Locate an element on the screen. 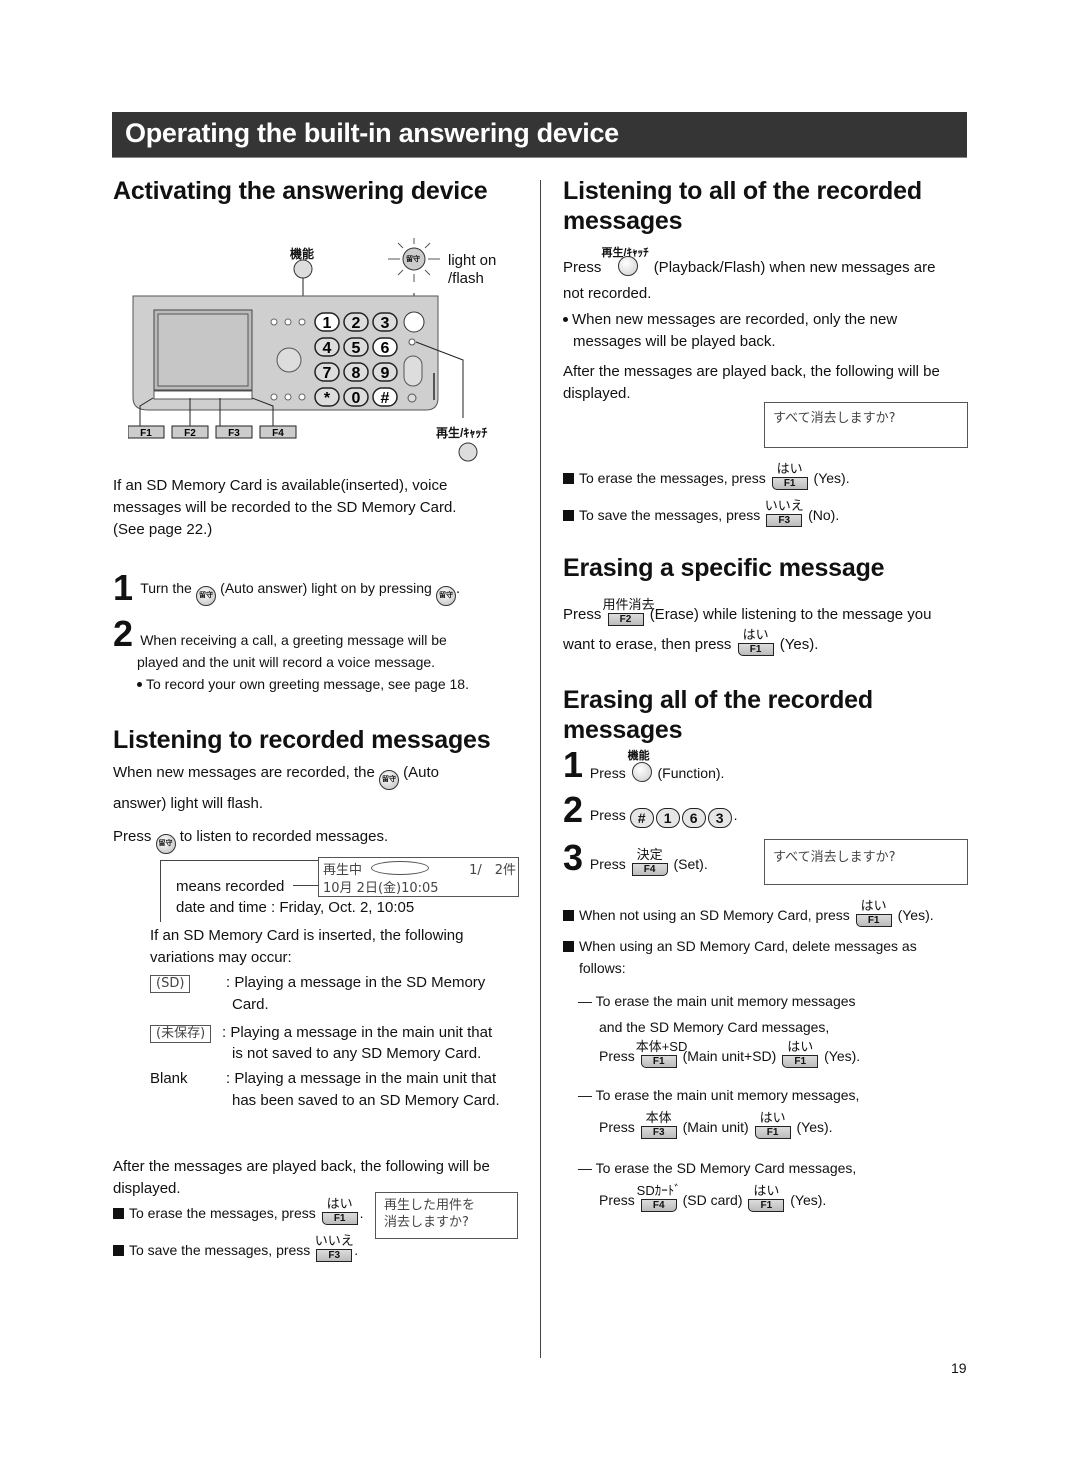 Image resolution: width=1080 pixels, height=1471 pixels. f1-key: 本体+SD F1 is located at coordinates (661, 1054).